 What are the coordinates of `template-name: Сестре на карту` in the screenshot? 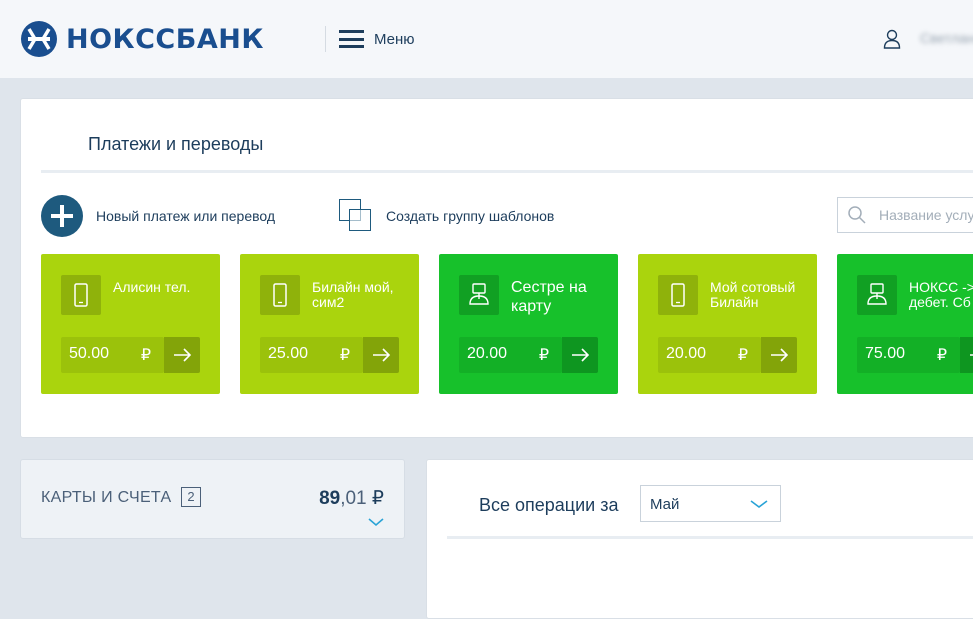 It's located at (549, 297).